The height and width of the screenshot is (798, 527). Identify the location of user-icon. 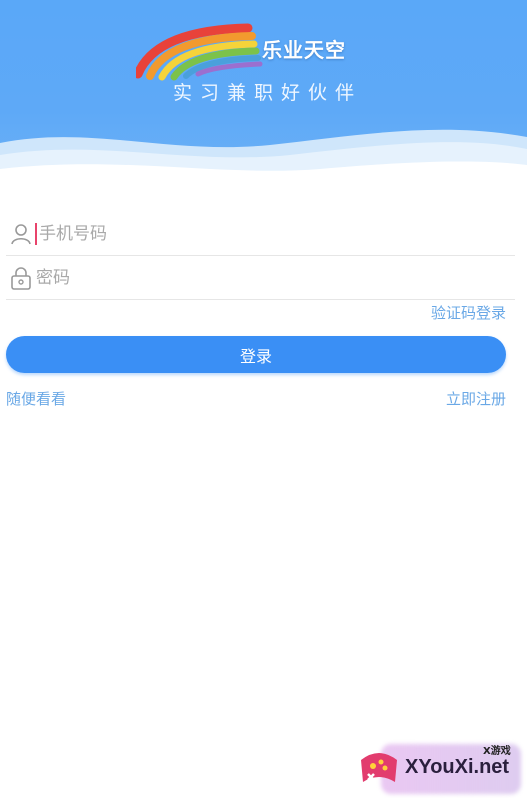
(21, 234).